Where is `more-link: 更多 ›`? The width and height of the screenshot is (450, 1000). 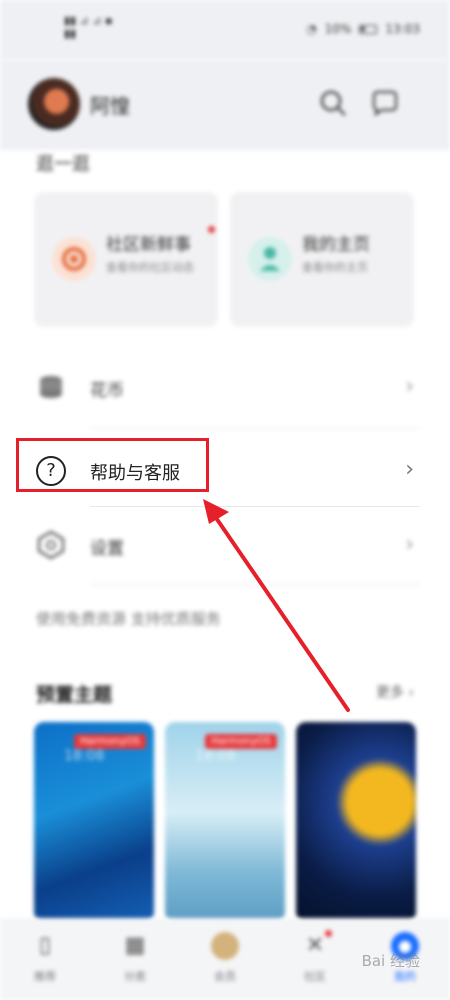 more-link: 更多 › is located at coordinates (395, 692).